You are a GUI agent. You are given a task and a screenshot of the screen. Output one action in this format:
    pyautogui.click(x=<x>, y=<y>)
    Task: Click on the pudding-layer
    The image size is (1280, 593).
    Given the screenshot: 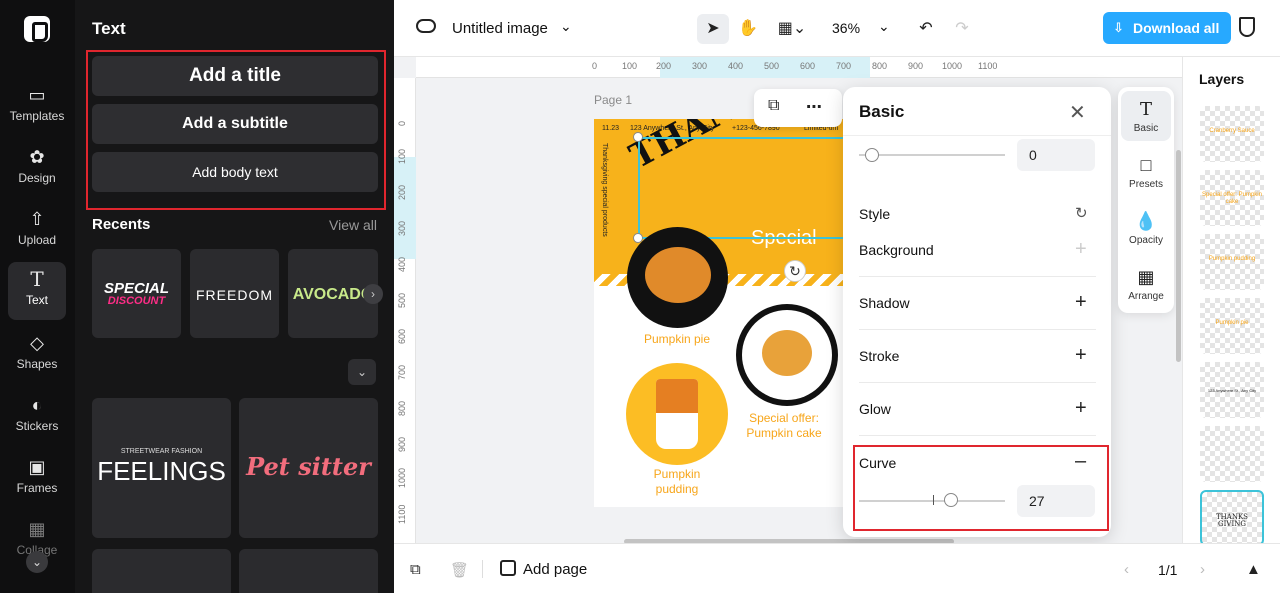 What is the action you would take?
    pyautogui.click(x=677, y=396)
    